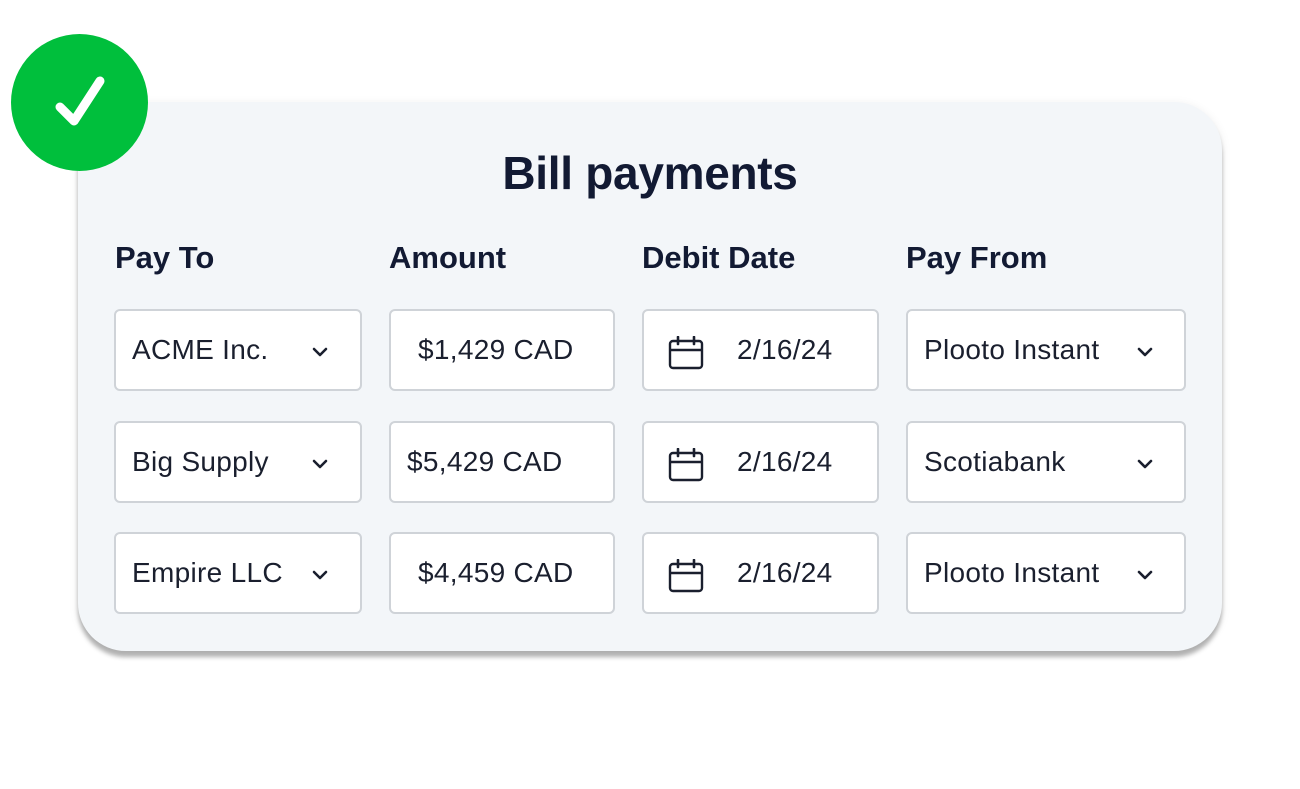 The image size is (1300, 789). I want to click on header-debit-date: Debit Date, so click(719, 257).